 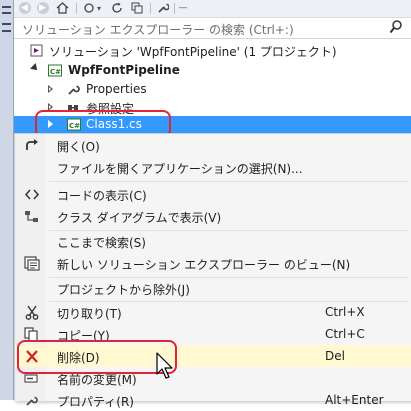 I want to click on solution-explorer-toolbar: ◀ ▶ ▾ —, so click(x=212, y=9).